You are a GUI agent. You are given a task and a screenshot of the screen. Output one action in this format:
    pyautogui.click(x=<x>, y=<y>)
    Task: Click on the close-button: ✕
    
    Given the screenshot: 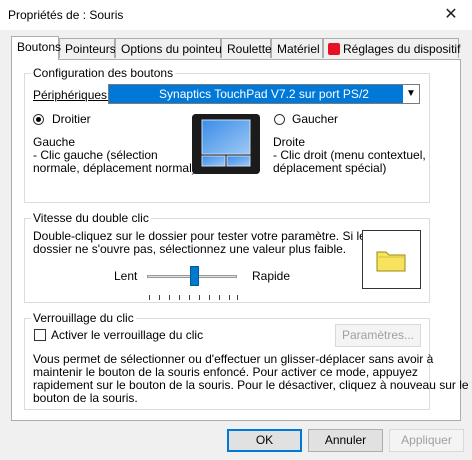 What is the action you would take?
    pyautogui.click(x=451, y=15)
    